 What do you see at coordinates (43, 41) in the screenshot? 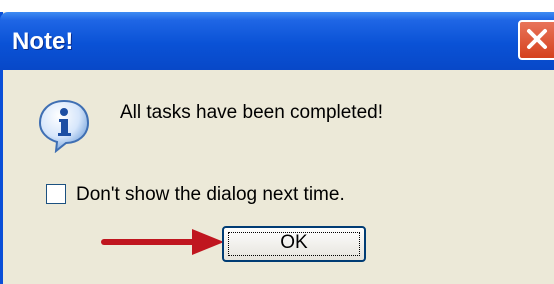
I see `dialog-title: Note!` at bounding box center [43, 41].